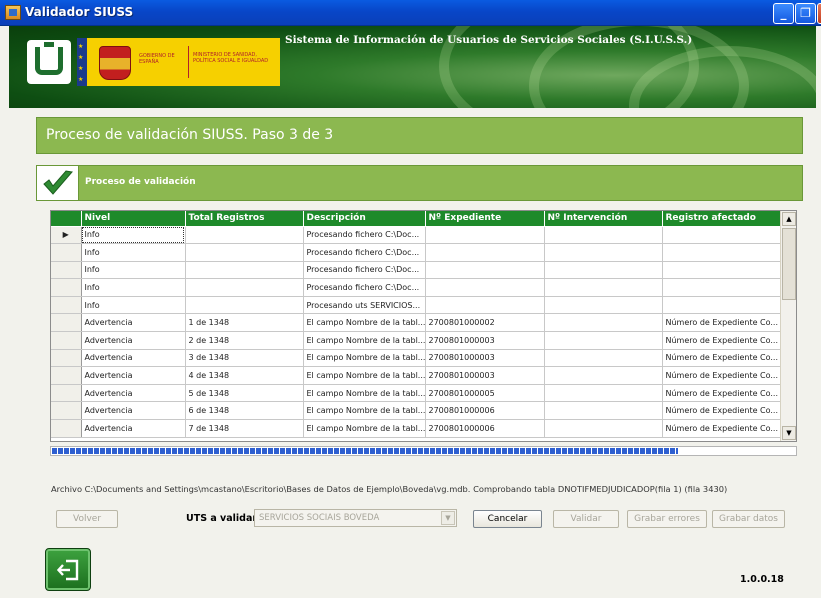 The image size is (821, 598). What do you see at coordinates (244, 323) in the screenshot?
I see `table-cell: 1 de 1348` at bounding box center [244, 323].